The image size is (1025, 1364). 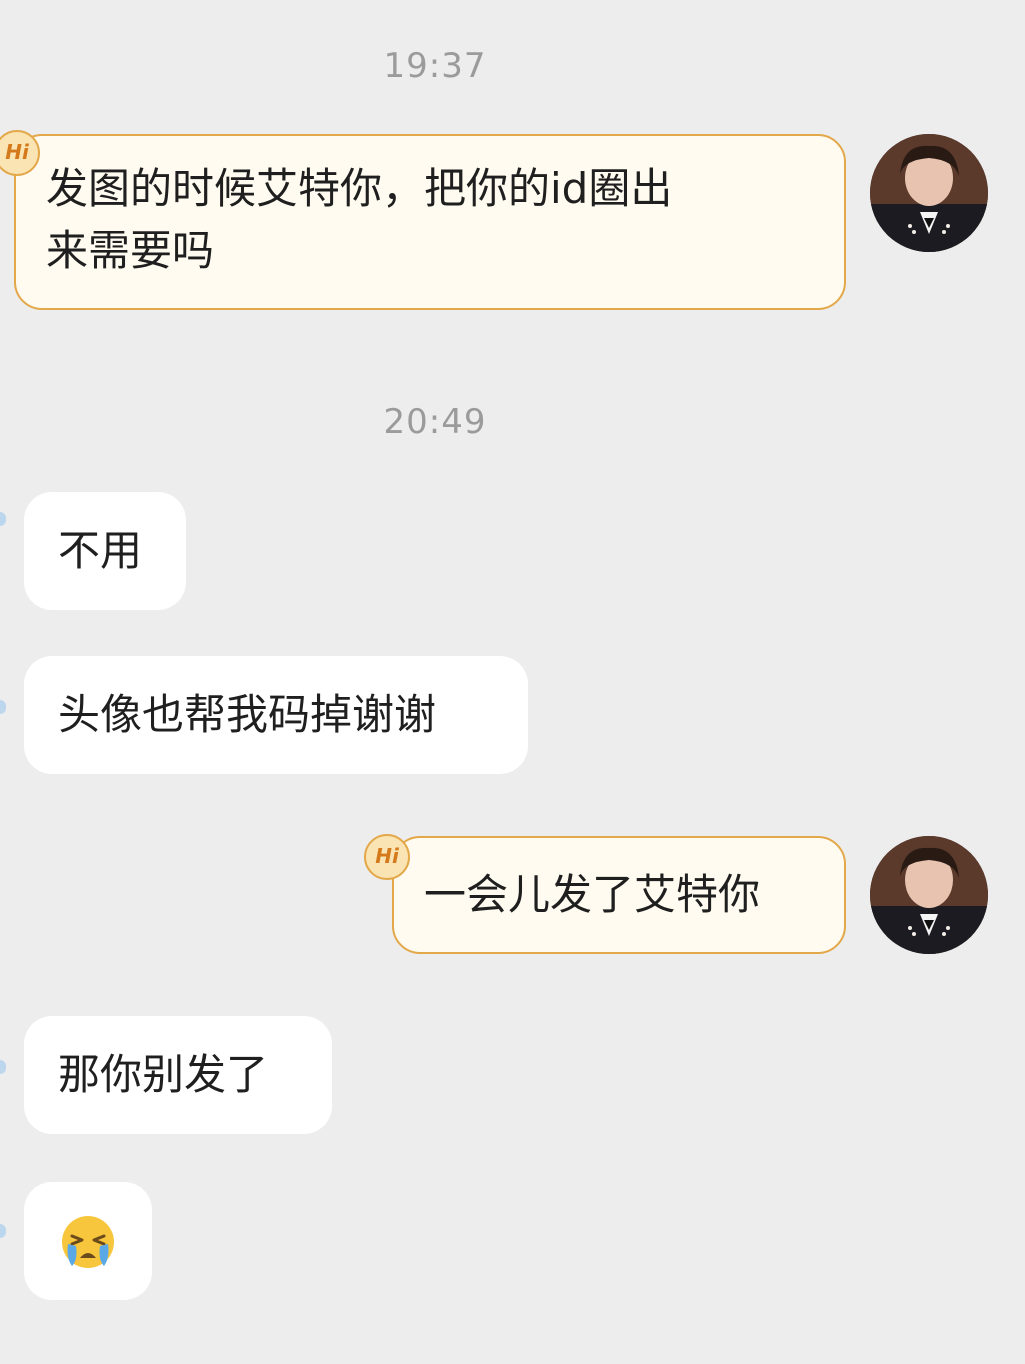 I want to click on message-bubble-other: 头像也帮我码掉谢谢, so click(x=276, y=715).